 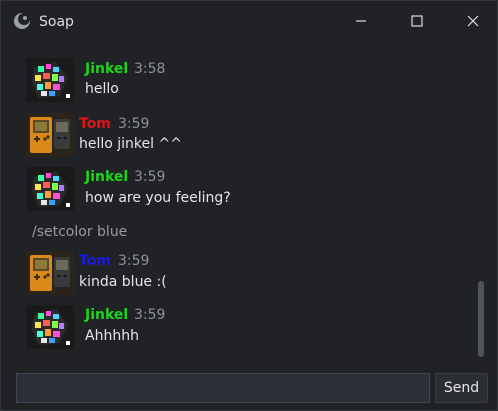 What do you see at coordinates (80, 232) in the screenshot?
I see `system-command-text: /setcolor blue` at bounding box center [80, 232].